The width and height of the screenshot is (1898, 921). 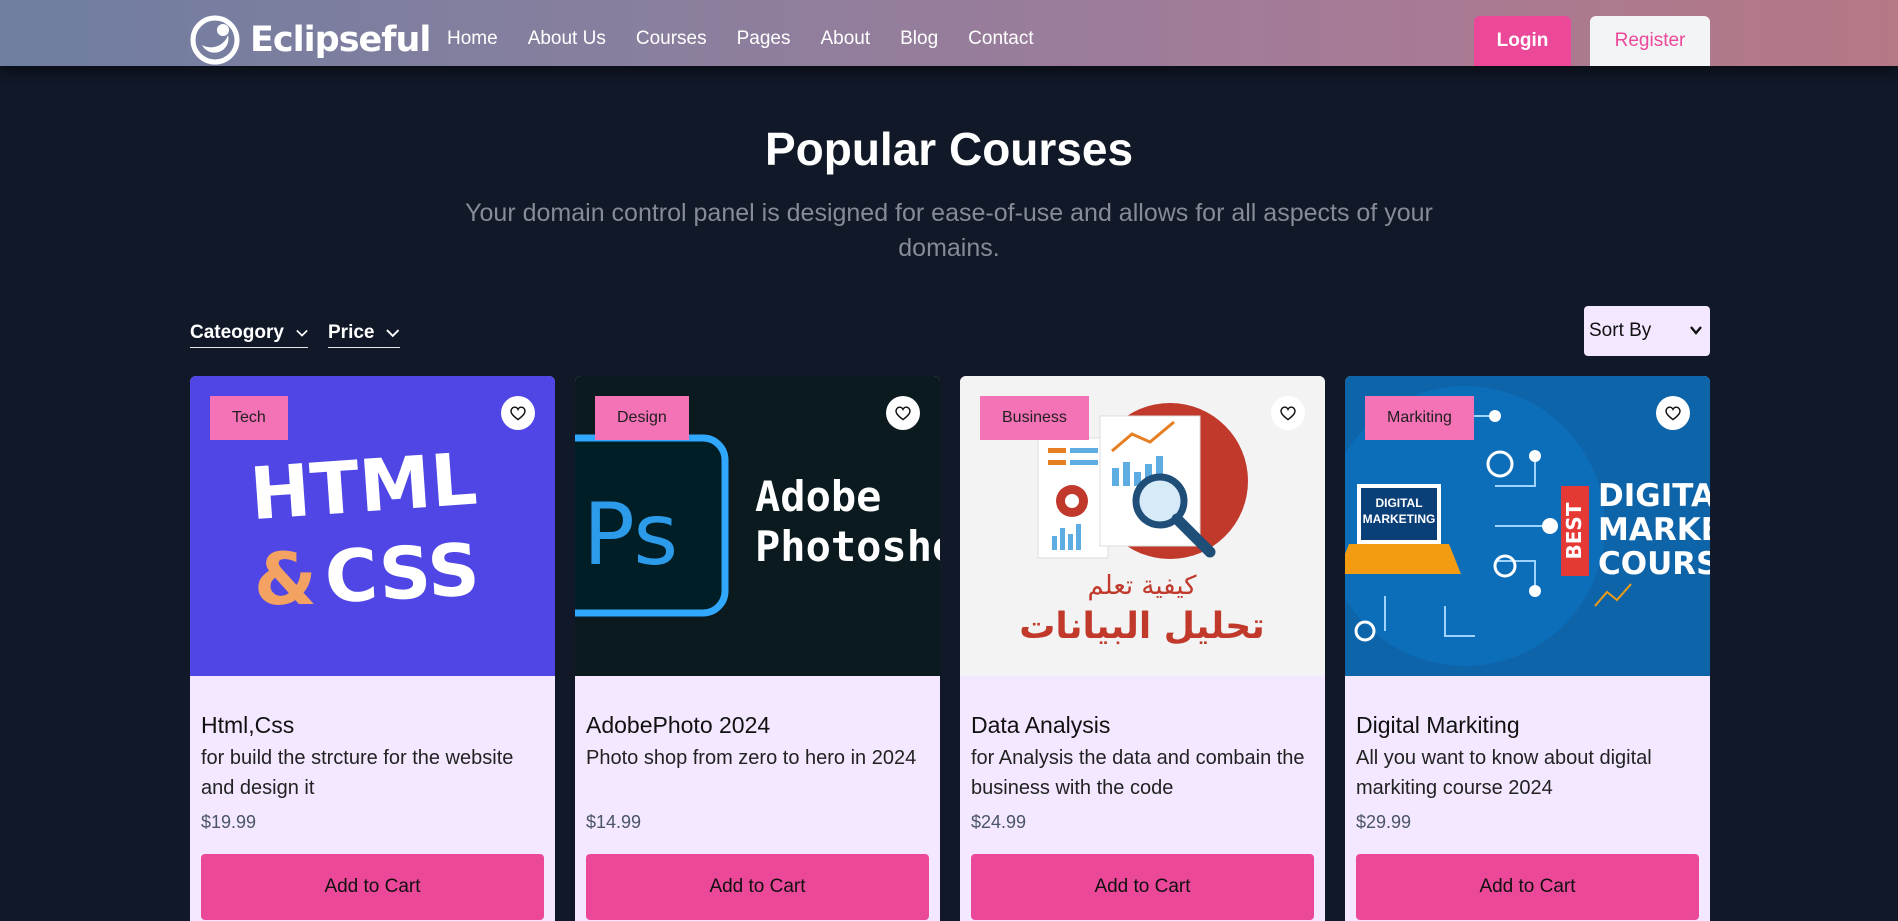 I want to click on nav-home: Home, so click(x=472, y=39).